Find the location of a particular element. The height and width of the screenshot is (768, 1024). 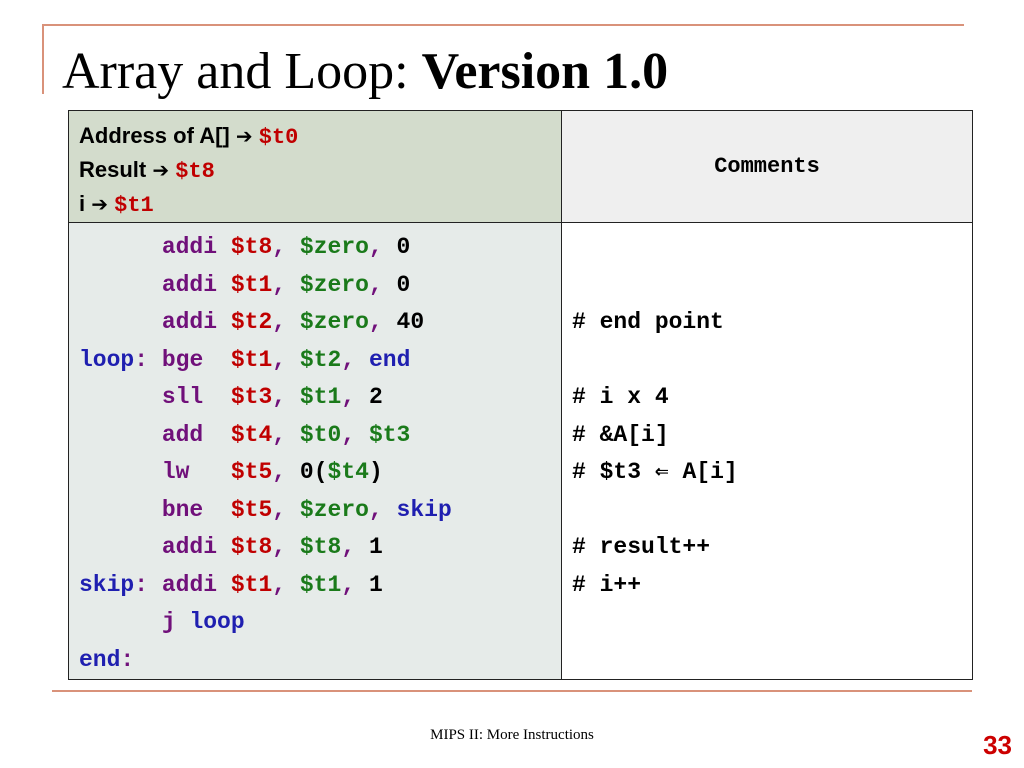

operand: $t0 is located at coordinates (320, 434).